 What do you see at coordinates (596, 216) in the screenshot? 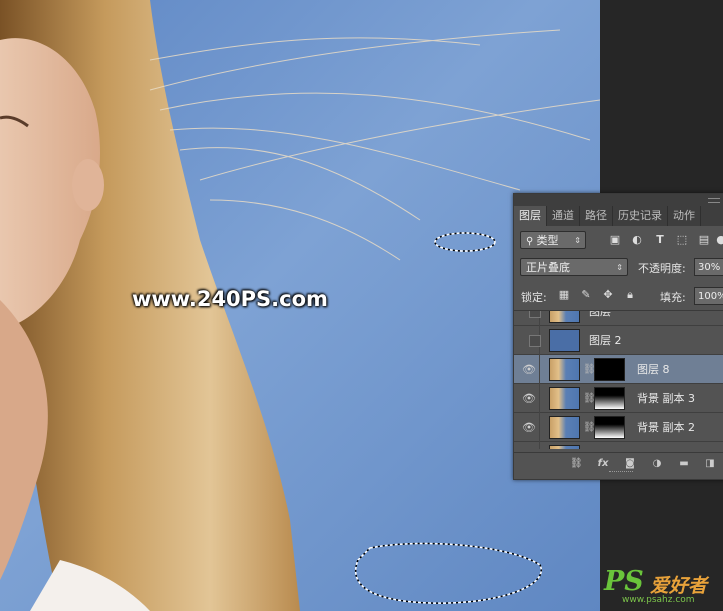
I see `tab-paths: 路径` at bounding box center [596, 216].